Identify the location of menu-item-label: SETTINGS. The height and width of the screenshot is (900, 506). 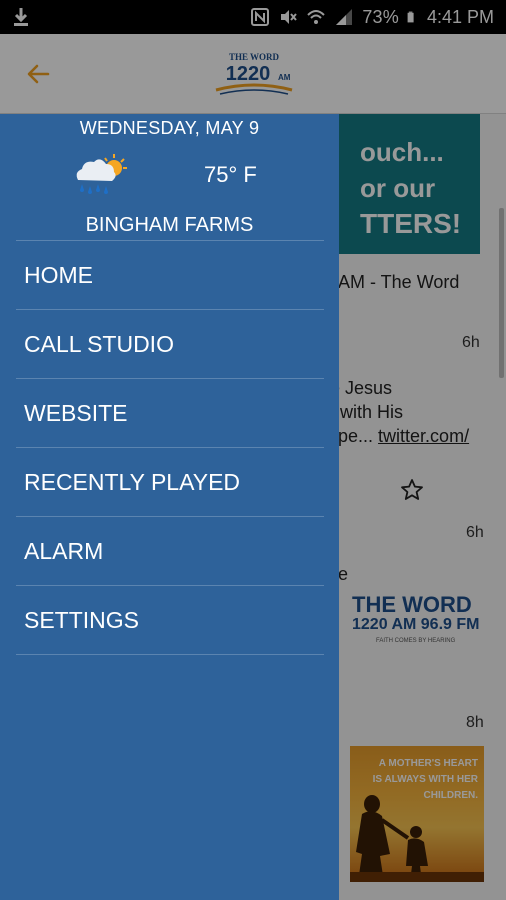
(82, 619).